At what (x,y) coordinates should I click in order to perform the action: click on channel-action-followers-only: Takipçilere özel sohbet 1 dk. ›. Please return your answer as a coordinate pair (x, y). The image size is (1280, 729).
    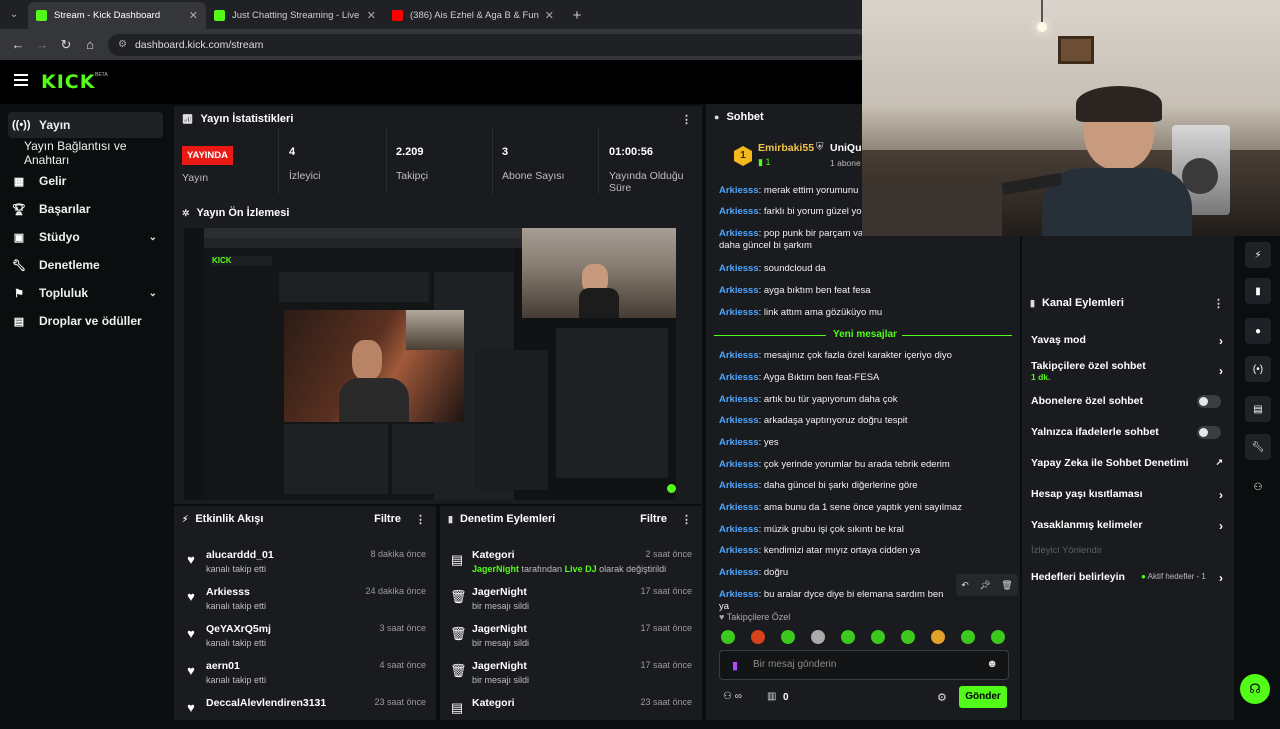
    Looking at the image, I should click on (1129, 371).